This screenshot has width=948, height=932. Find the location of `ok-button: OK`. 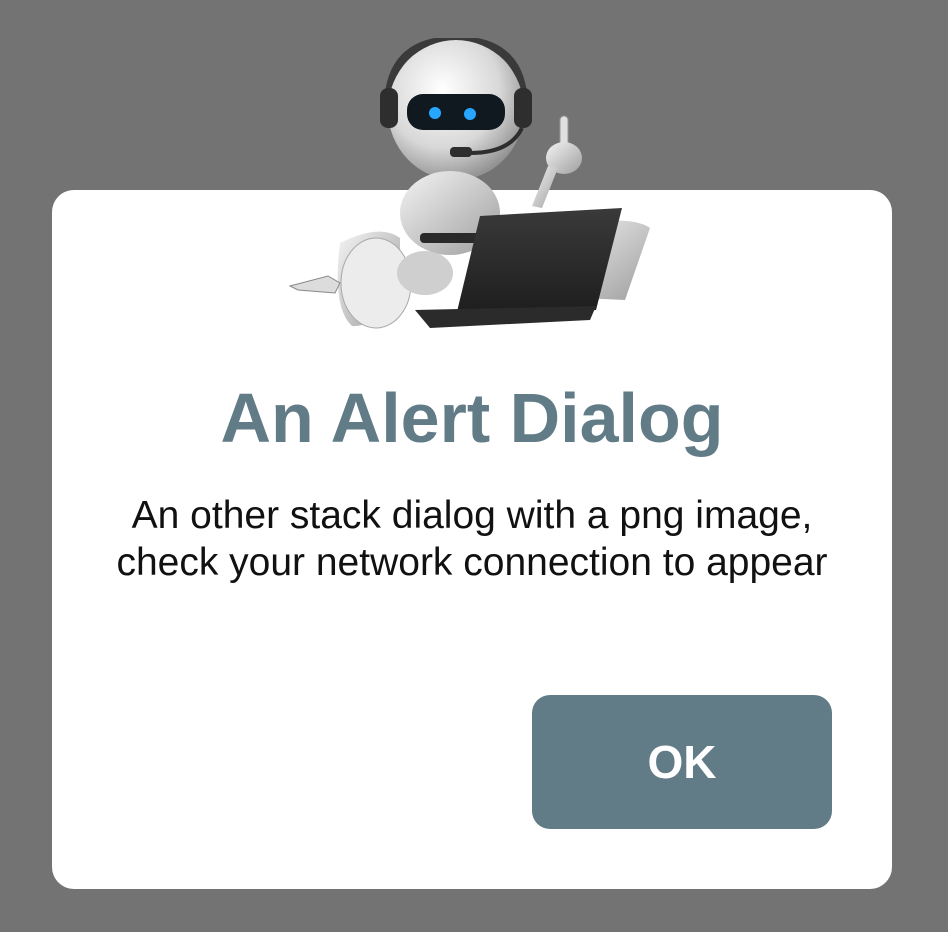

ok-button: OK is located at coordinates (682, 762).